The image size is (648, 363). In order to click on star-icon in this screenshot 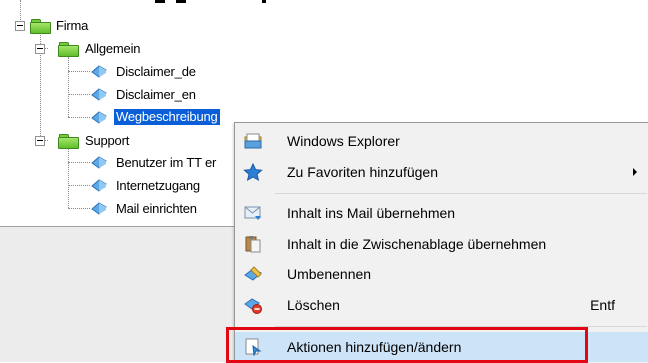, I will do `click(253, 171)`.